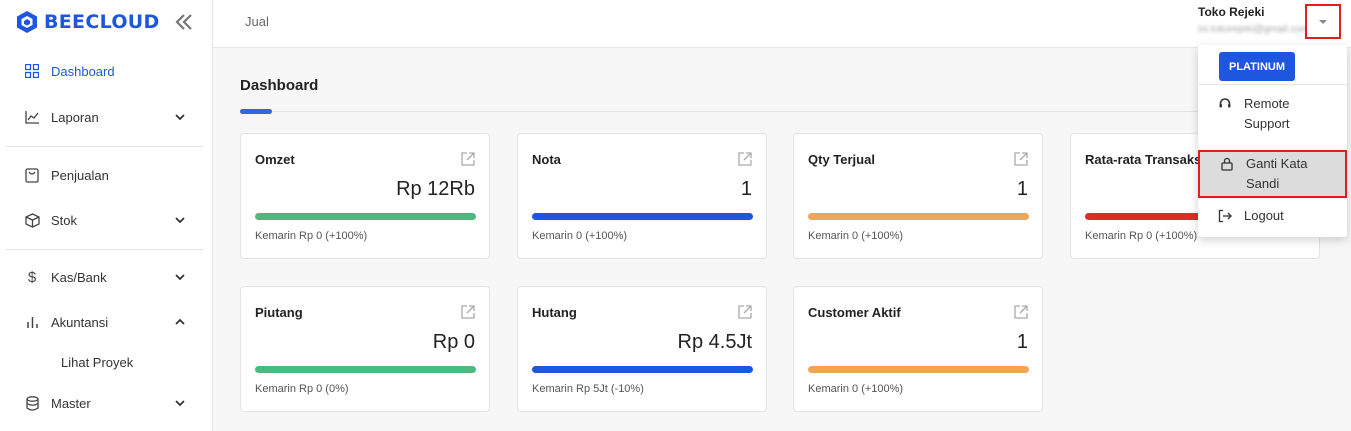  What do you see at coordinates (365, 349) in the screenshot?
I see `card-piutang: Piutang Rp 0 Kemarin Rp 0 (0%)` at bounding box center [365, 349].